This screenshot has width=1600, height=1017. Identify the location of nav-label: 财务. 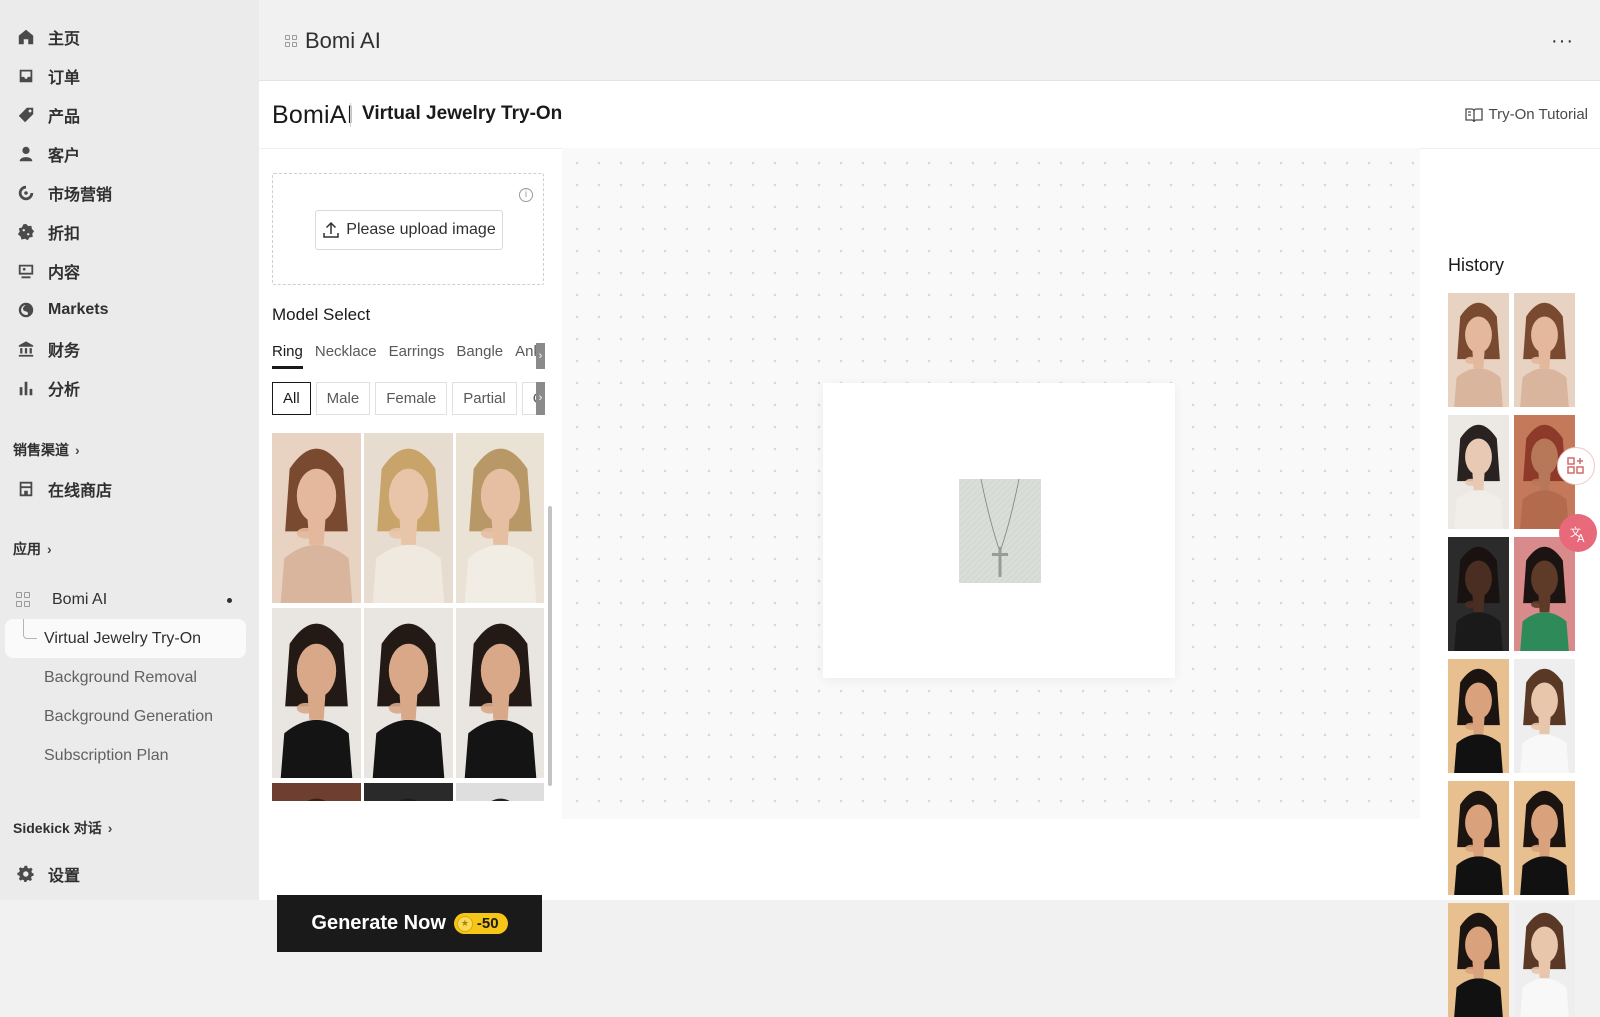
(64, 351).